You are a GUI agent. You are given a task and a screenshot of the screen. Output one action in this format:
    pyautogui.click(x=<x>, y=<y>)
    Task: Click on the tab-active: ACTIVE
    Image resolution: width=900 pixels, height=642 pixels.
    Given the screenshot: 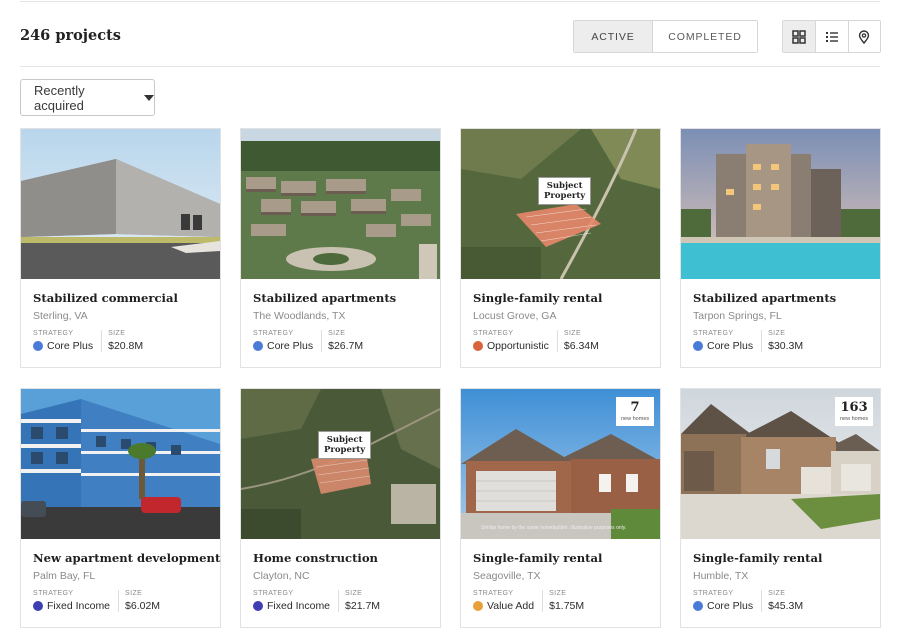 What is the action you would take?
    pyautogui.click(x=613, y=36)
    